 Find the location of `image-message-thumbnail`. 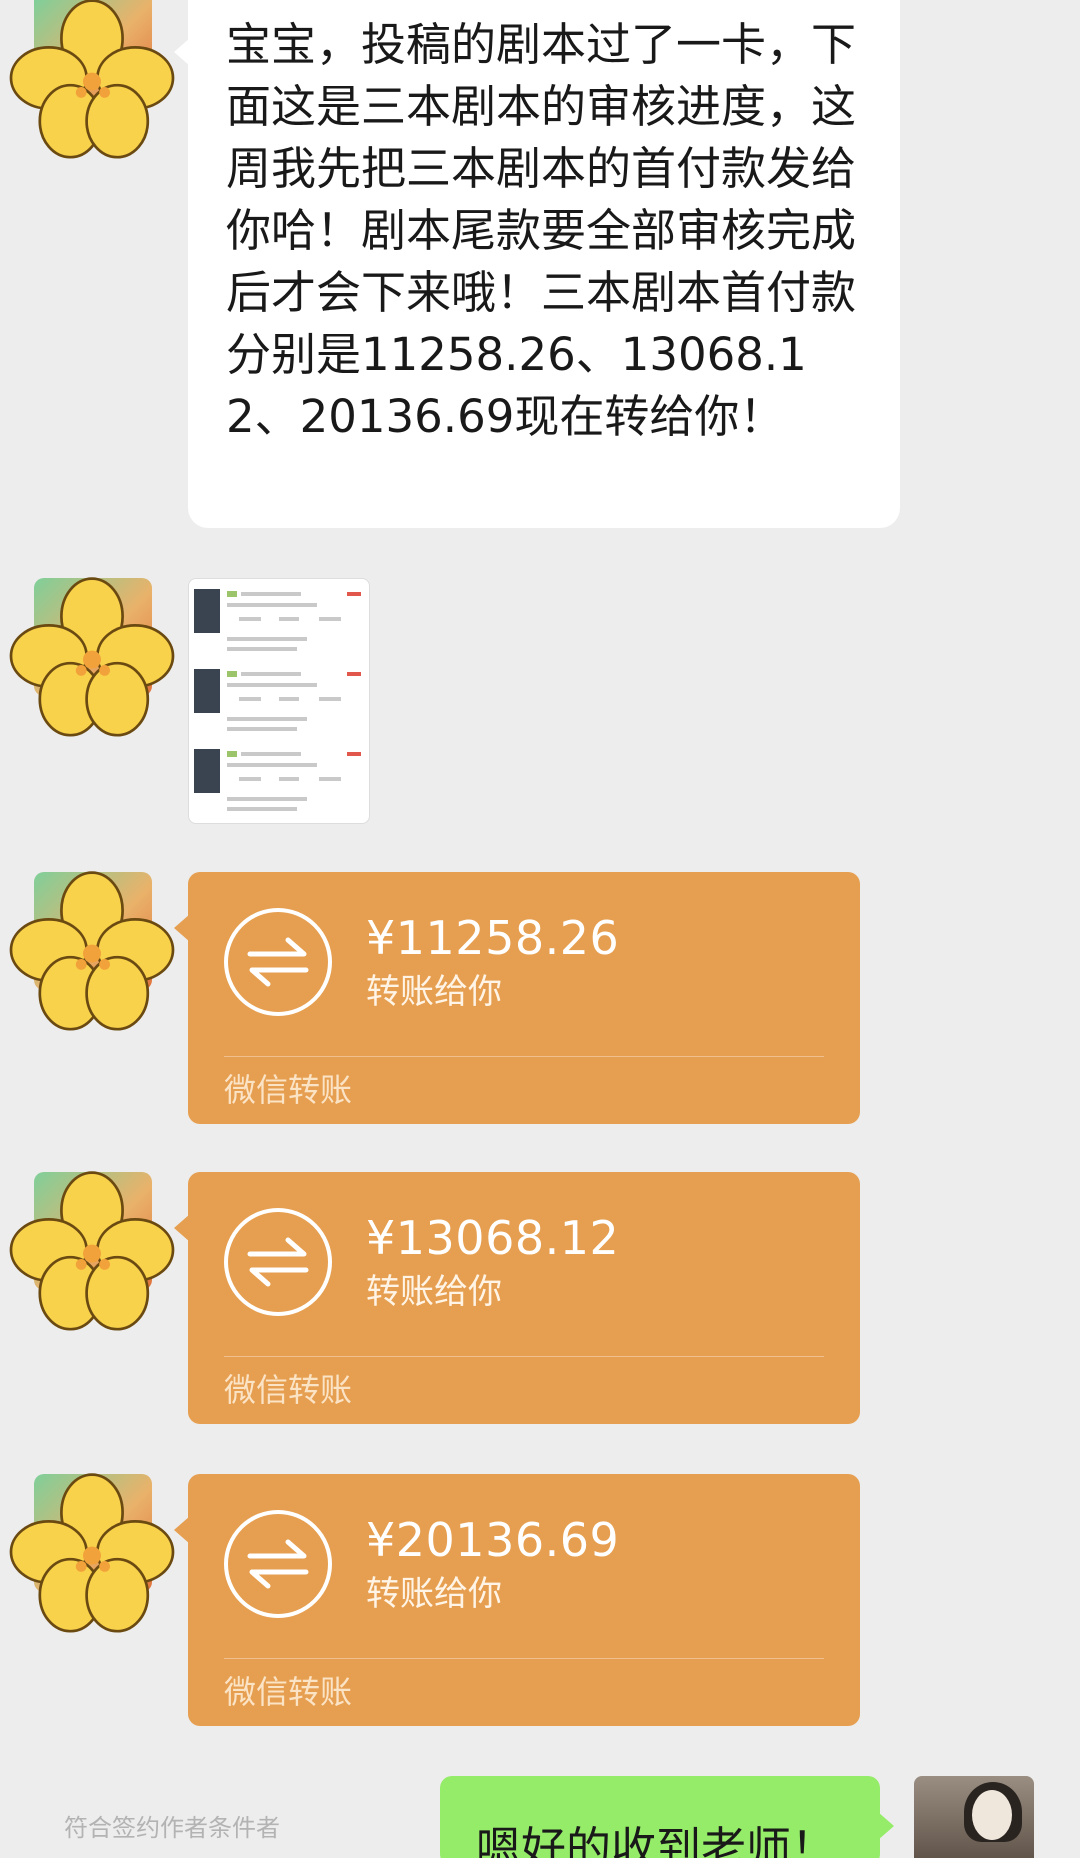

image-message-thumbnail is located at coordinates (279, 701).